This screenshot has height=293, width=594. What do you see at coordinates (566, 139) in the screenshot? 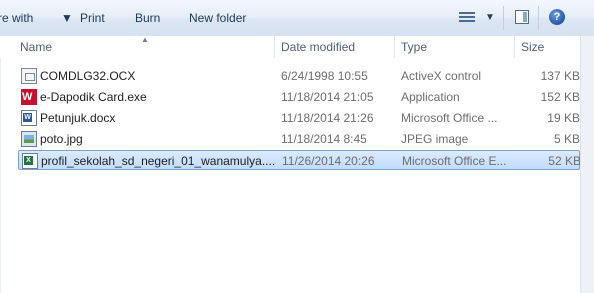
I see `file-size: 5 KB` at bounding box center [566, 139].